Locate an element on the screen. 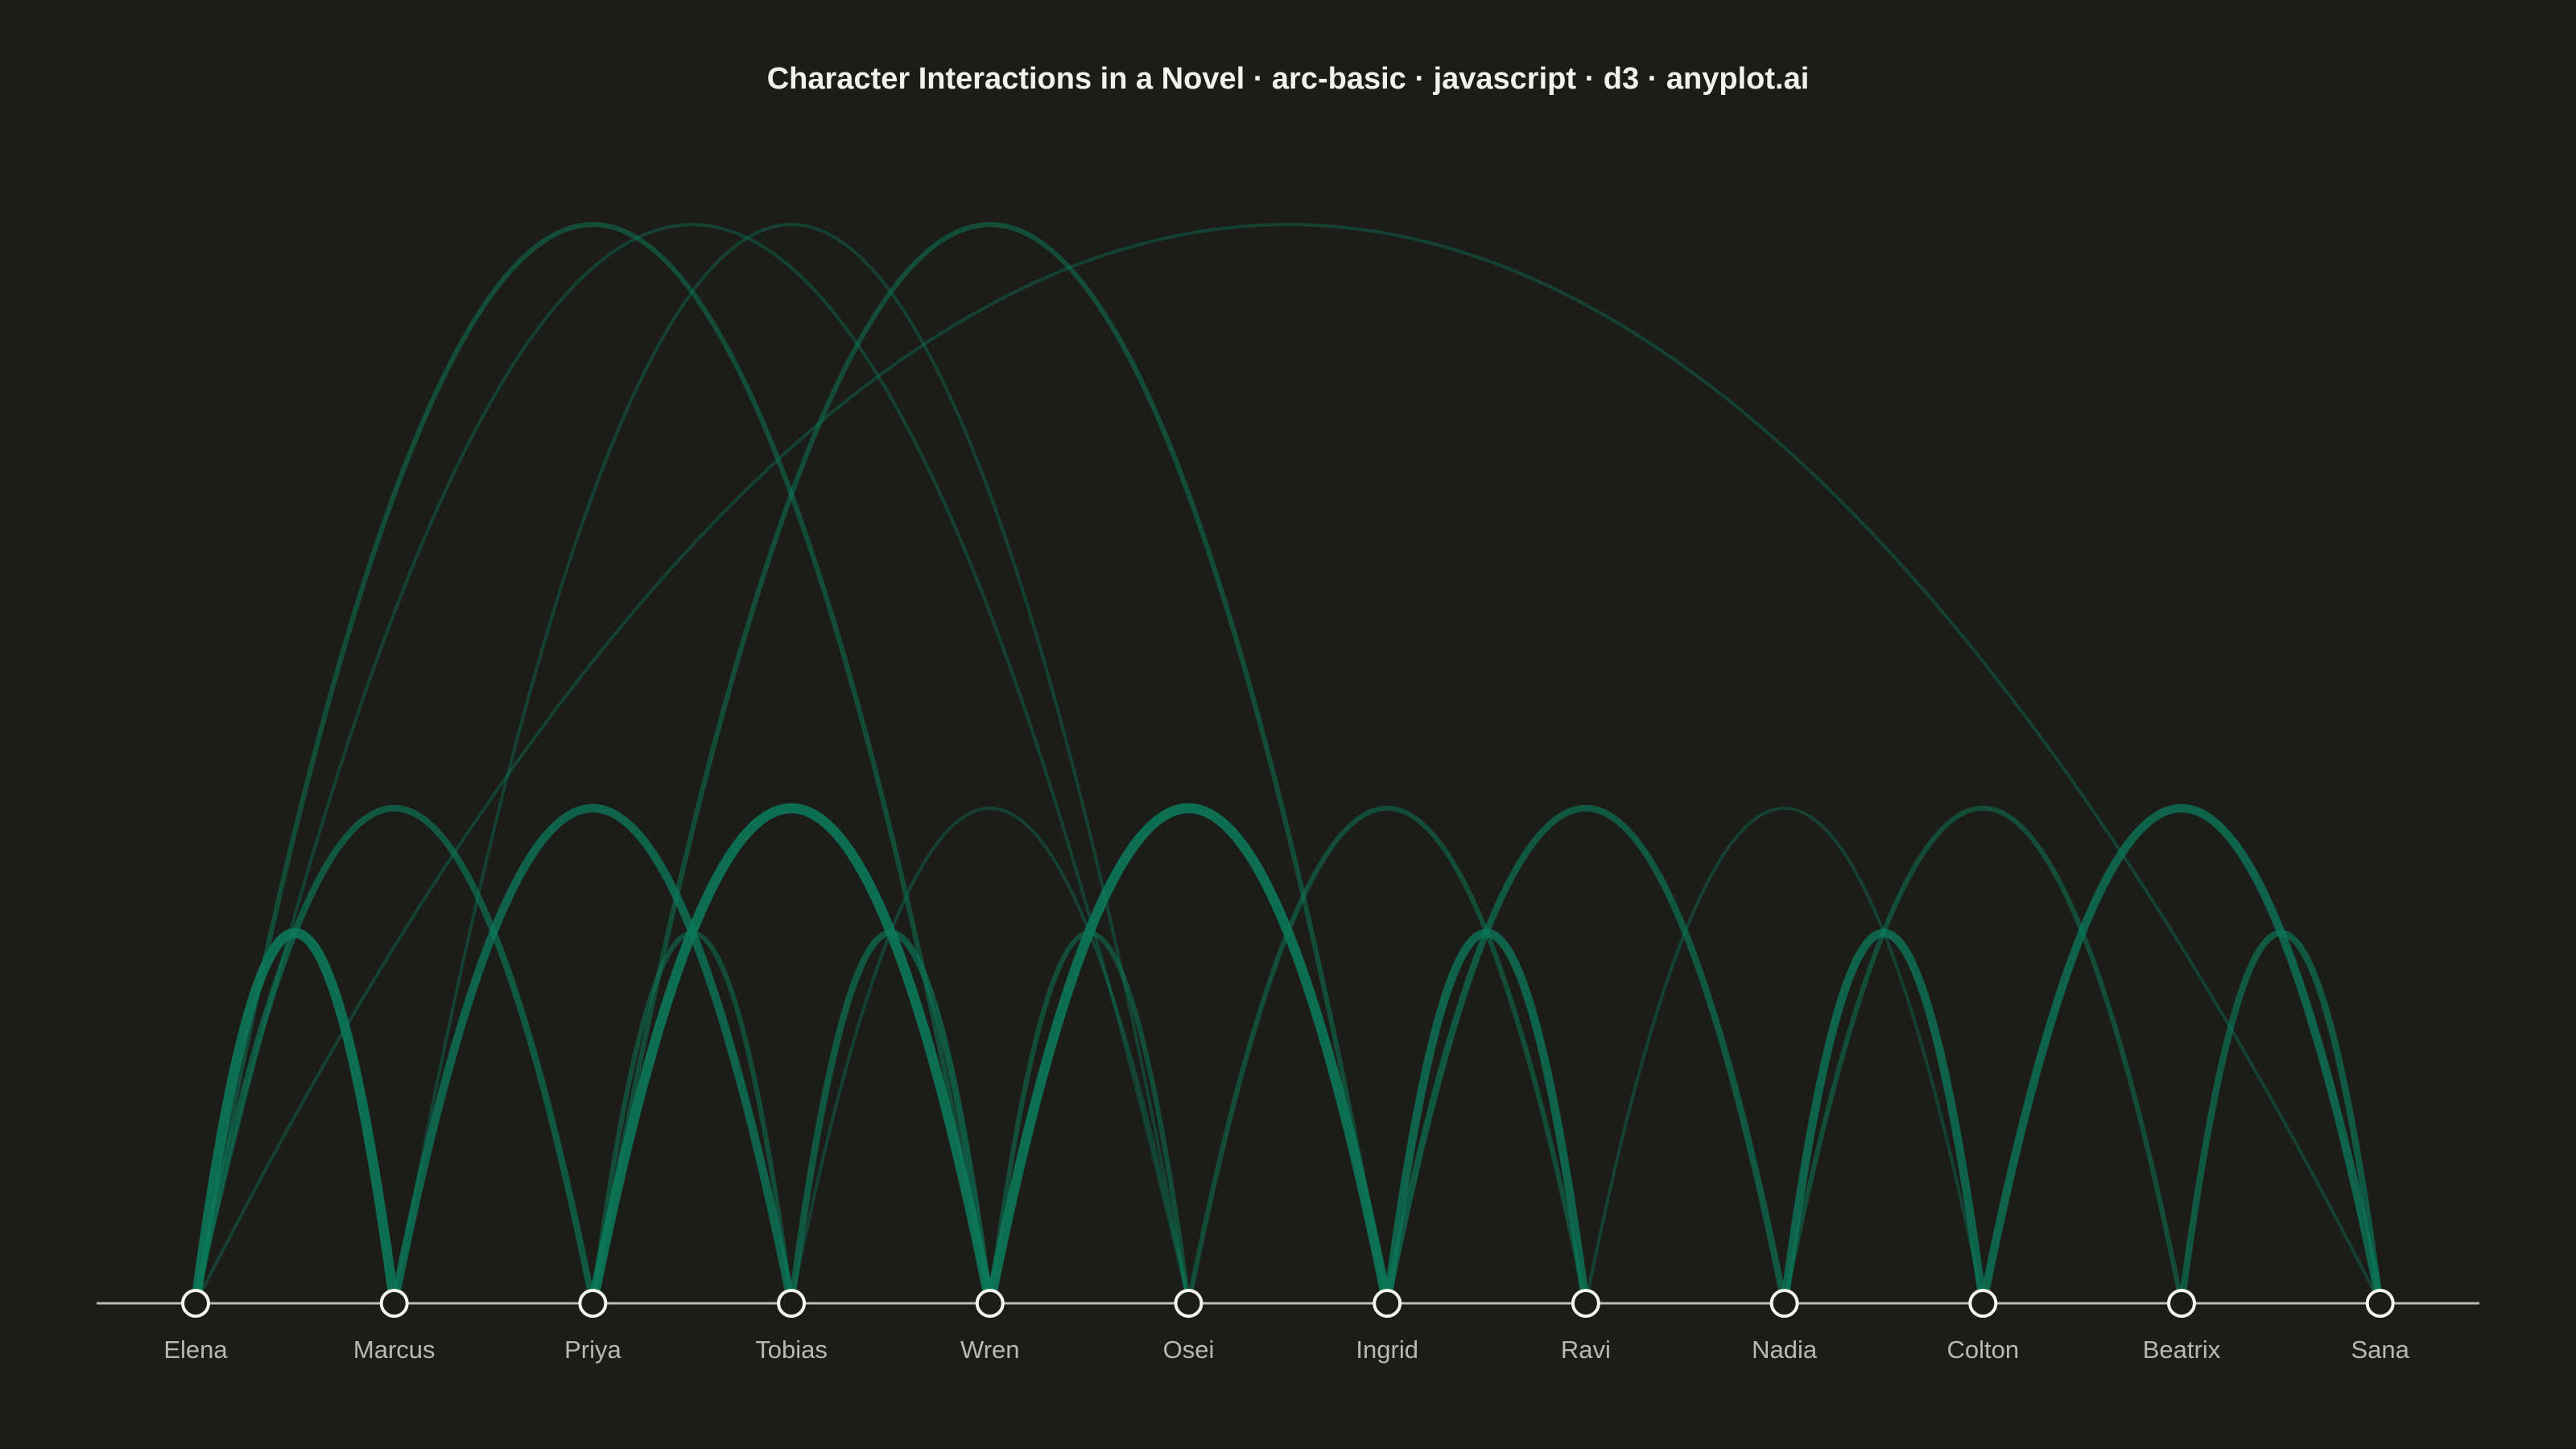 The image size is (2576, 1449). node-nadia is located at coordinates (1784, 1303).